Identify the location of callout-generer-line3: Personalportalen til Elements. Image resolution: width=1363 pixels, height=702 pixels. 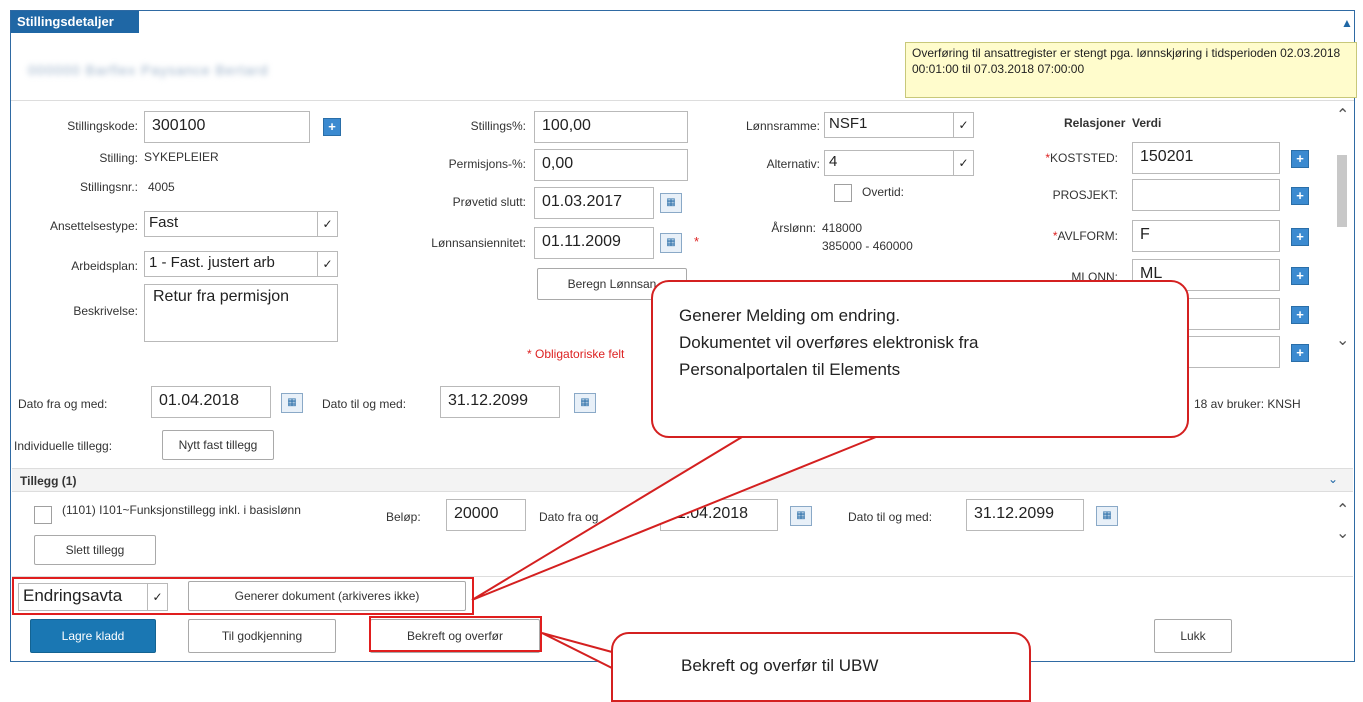
(790, 369).